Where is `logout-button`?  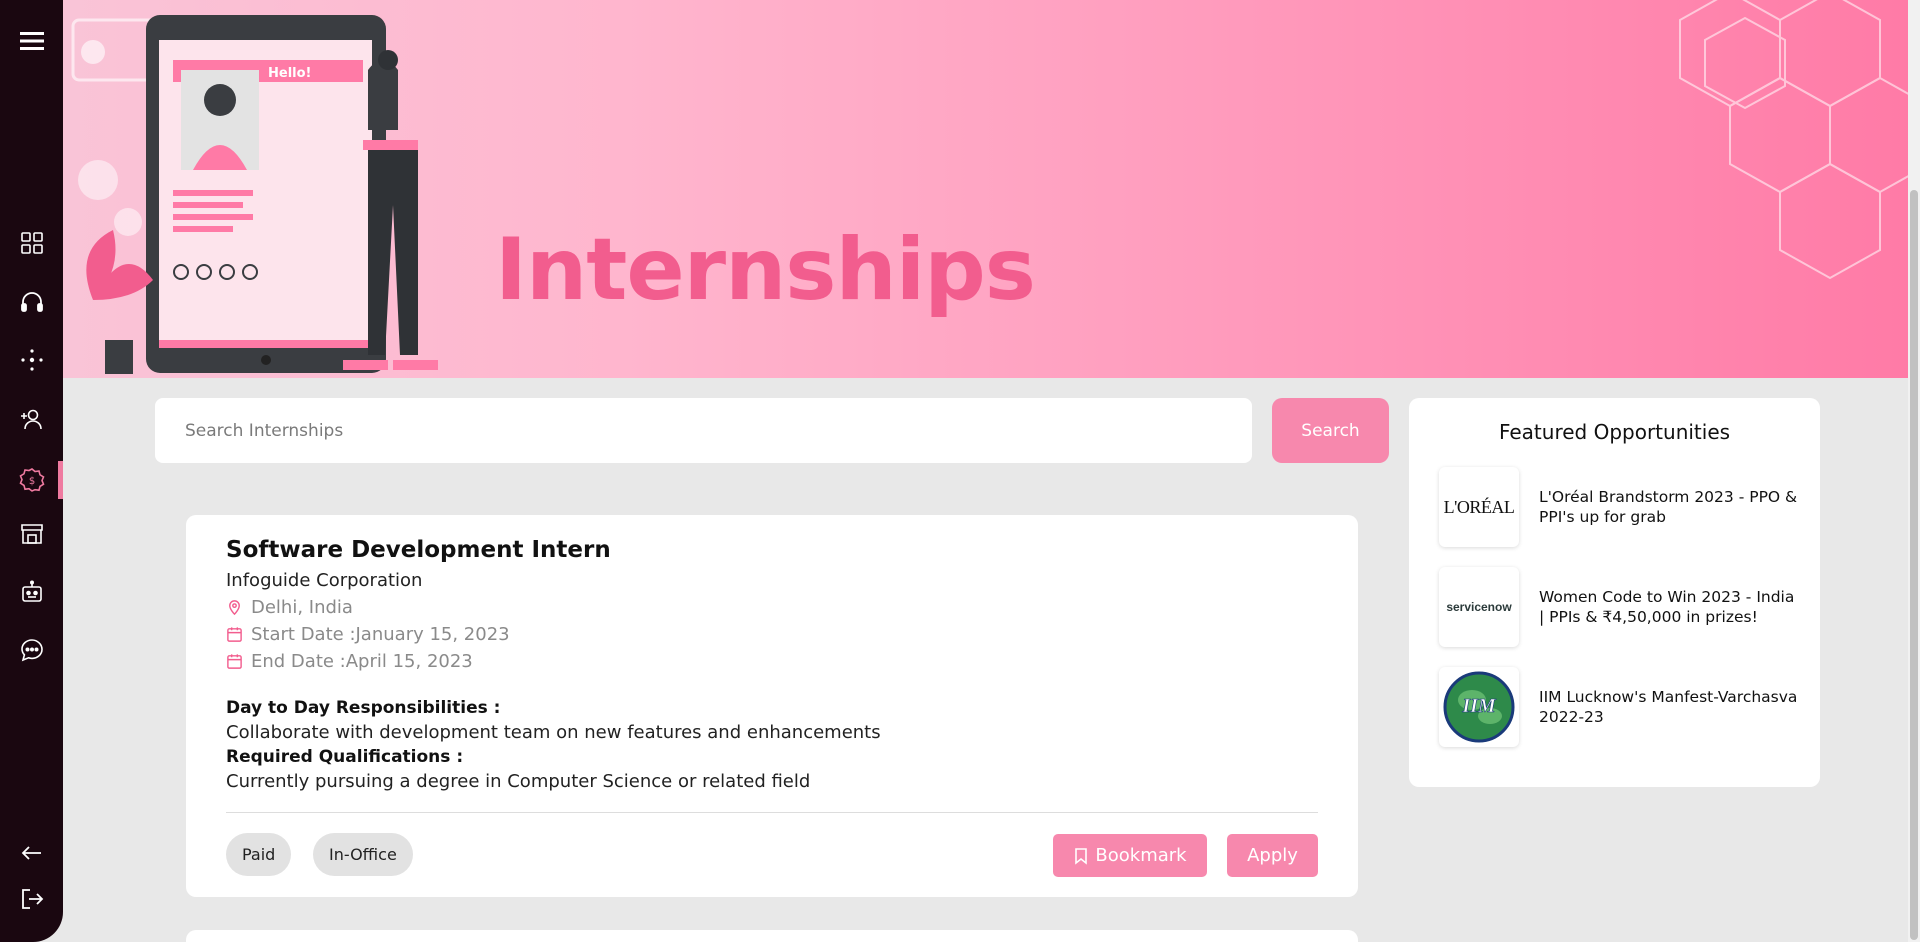 logout-button is located at coordinates (31, 899).